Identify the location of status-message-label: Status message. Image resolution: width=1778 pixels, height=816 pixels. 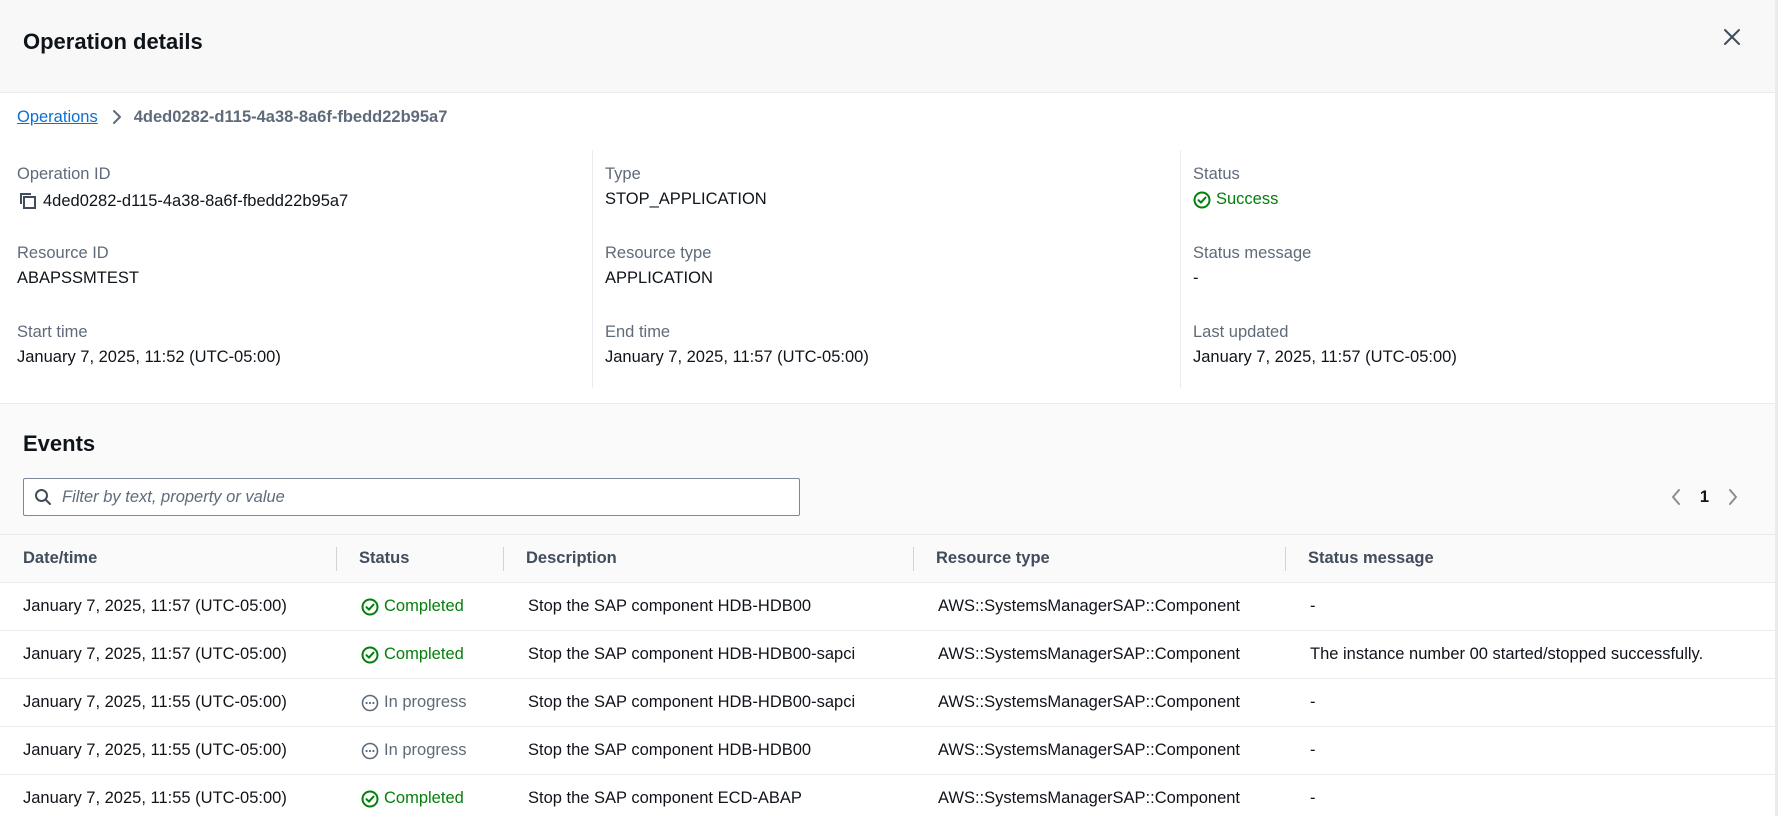
(1252, 253).